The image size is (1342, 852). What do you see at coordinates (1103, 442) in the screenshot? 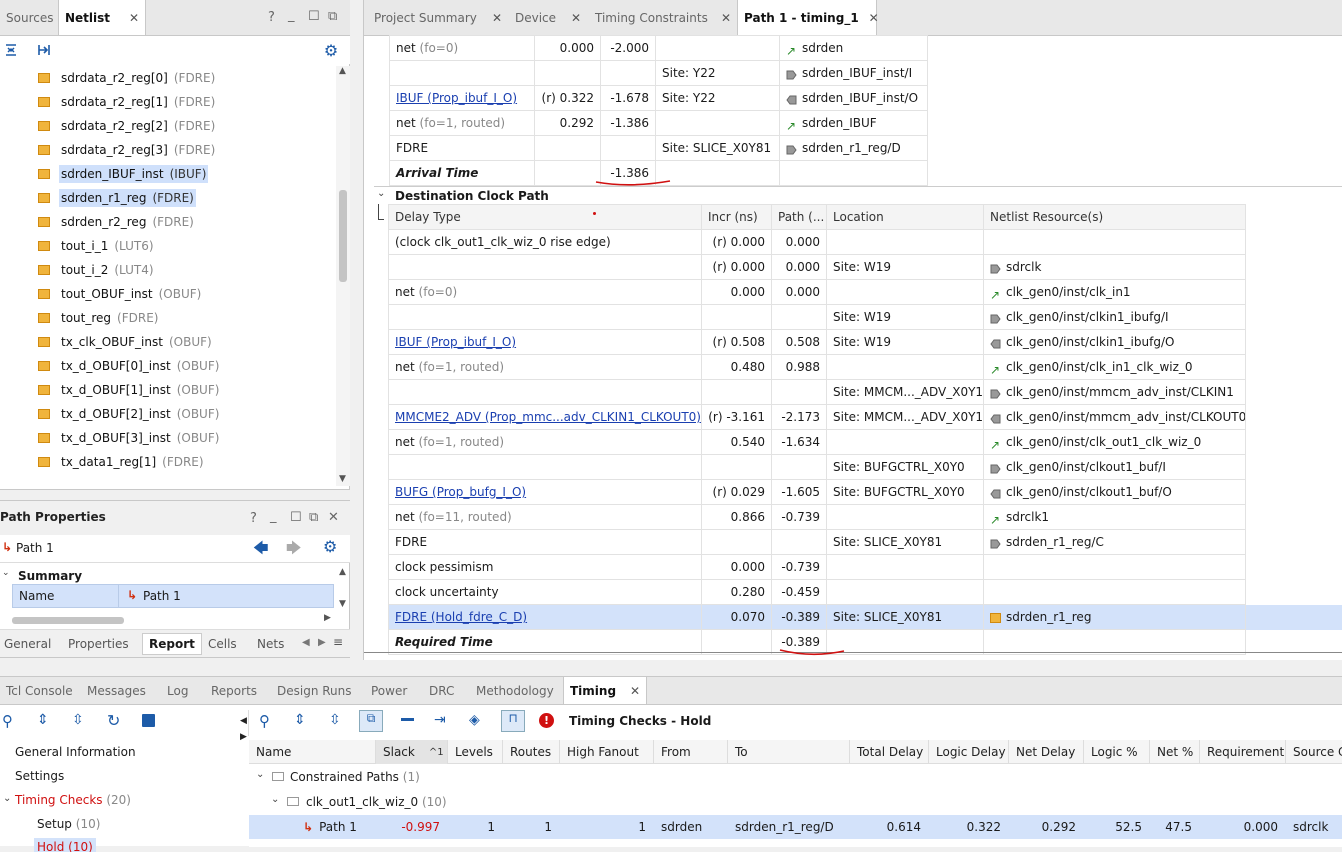
I see `netlist-resource: clk_gen0/inst/clk_out1_clk_wiz_0` at bounding box center [1103, 442].